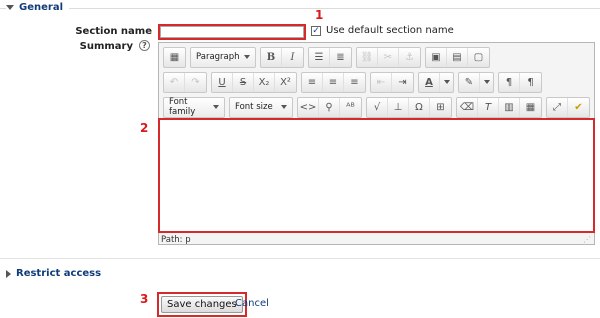 The image size is (600, 318). I want to click on insert-icon: ⊥, so click(398, 107).